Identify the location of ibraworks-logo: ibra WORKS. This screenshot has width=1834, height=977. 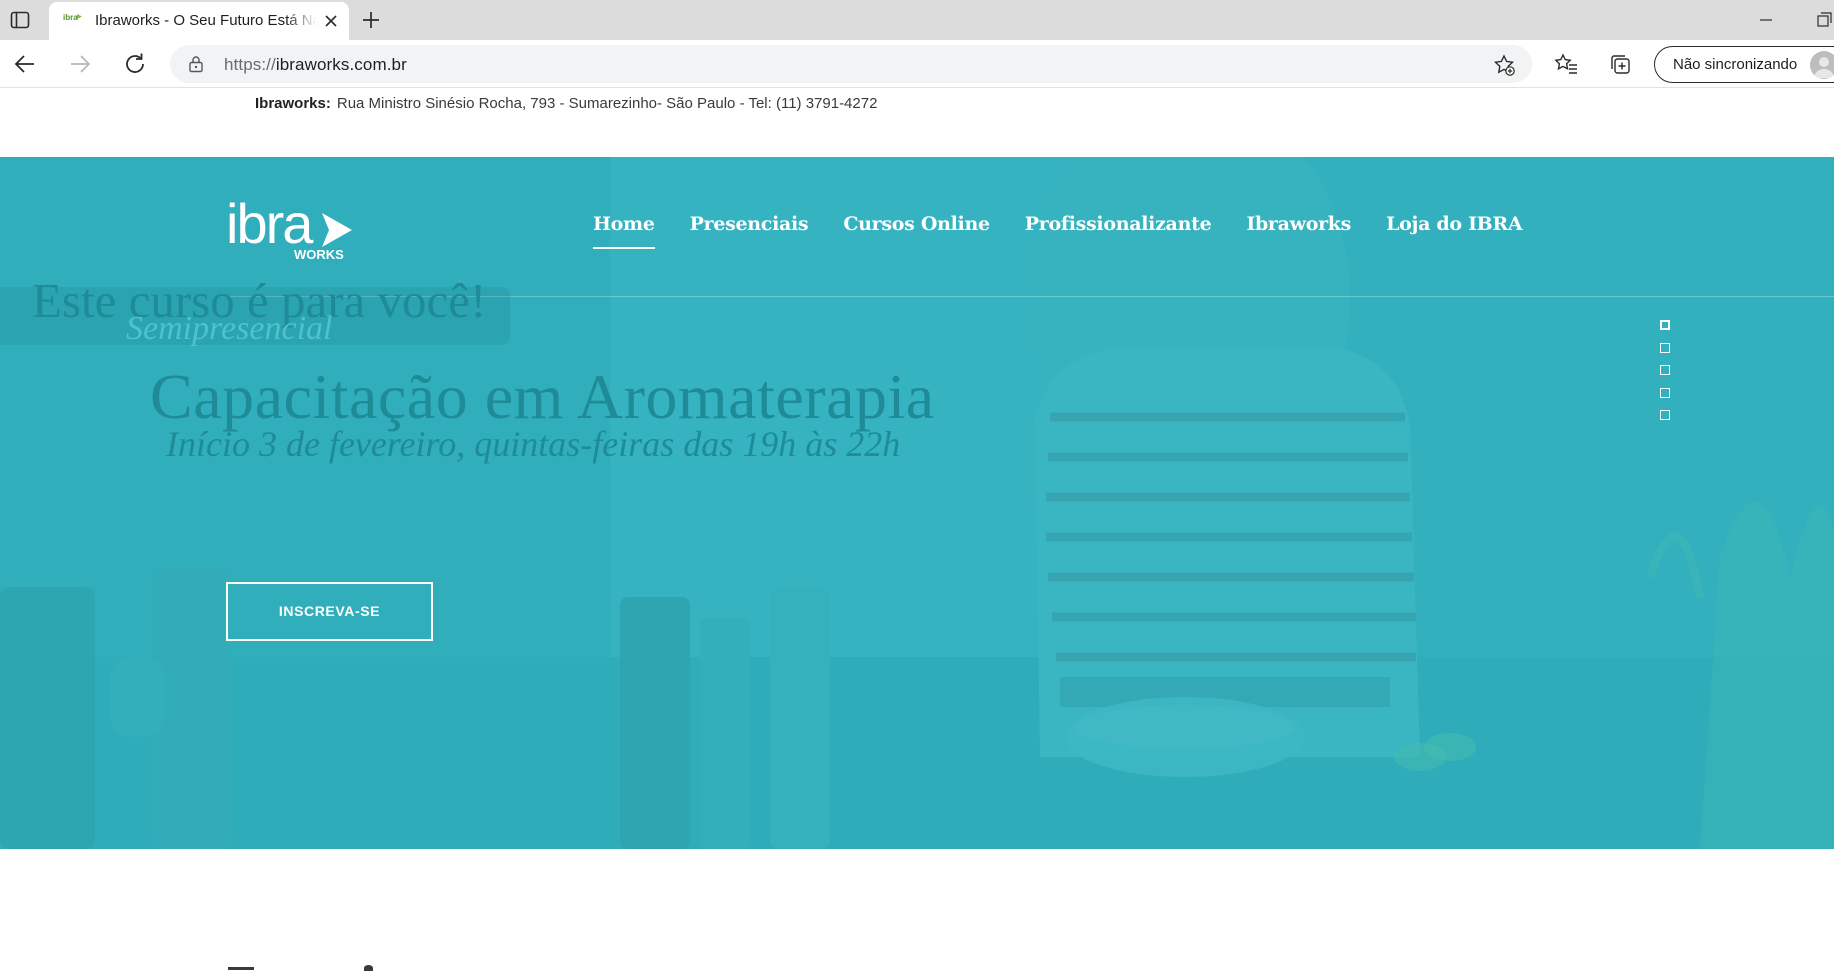
(291, 227).